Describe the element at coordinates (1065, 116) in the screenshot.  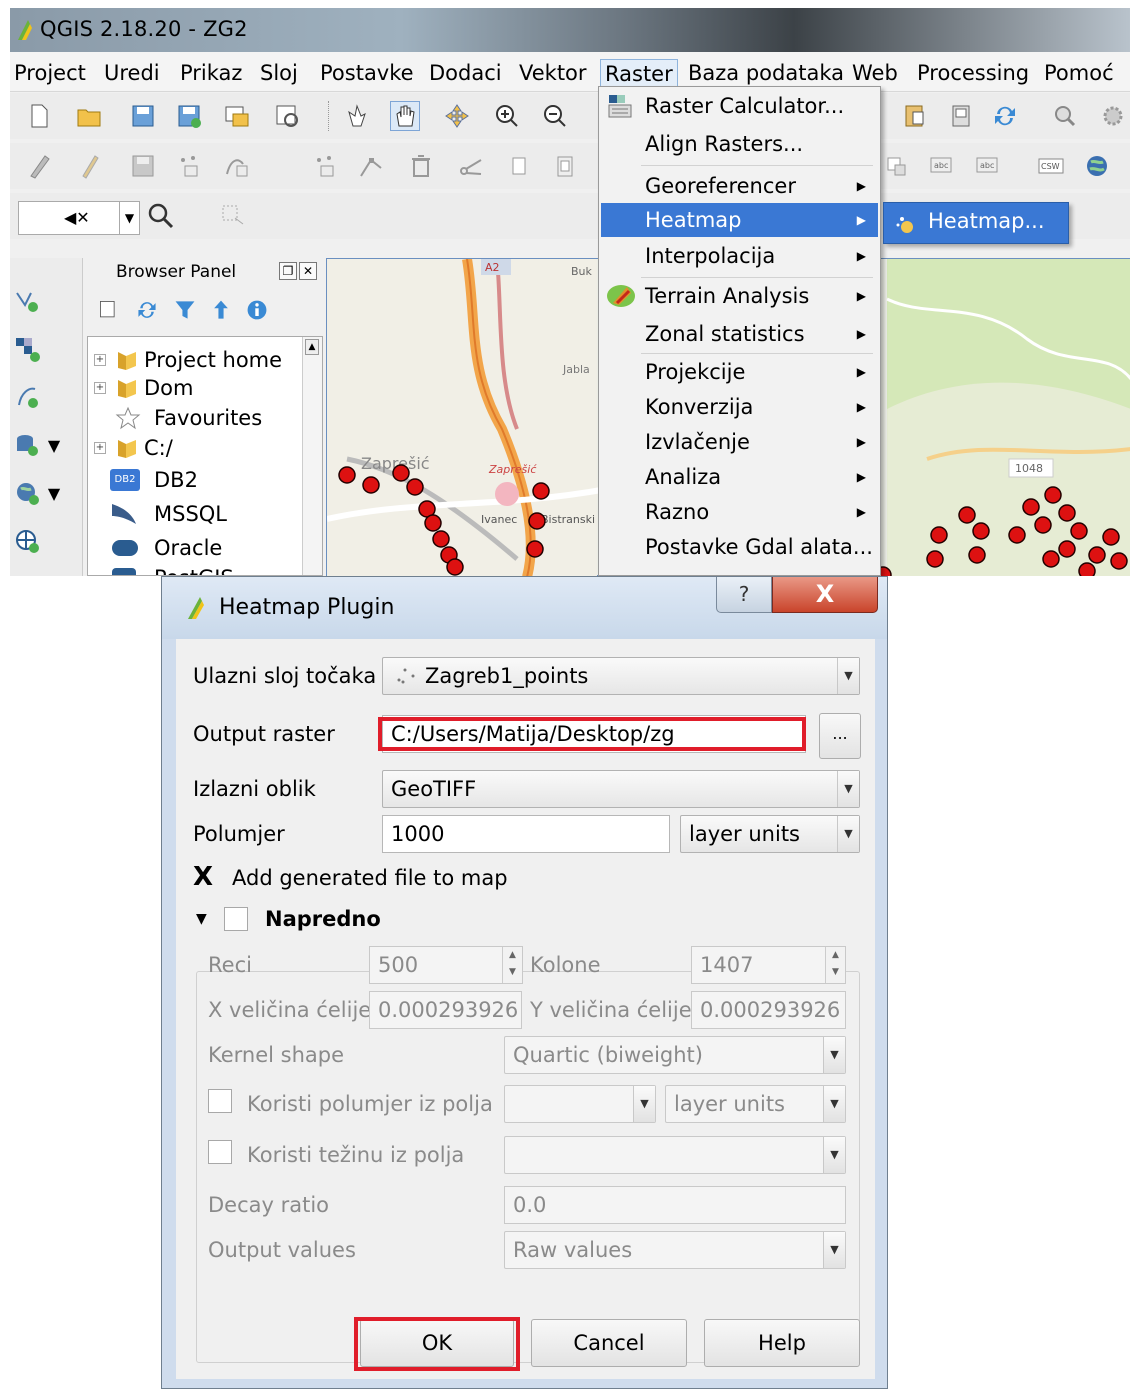
I see `identify-icon` at that location.